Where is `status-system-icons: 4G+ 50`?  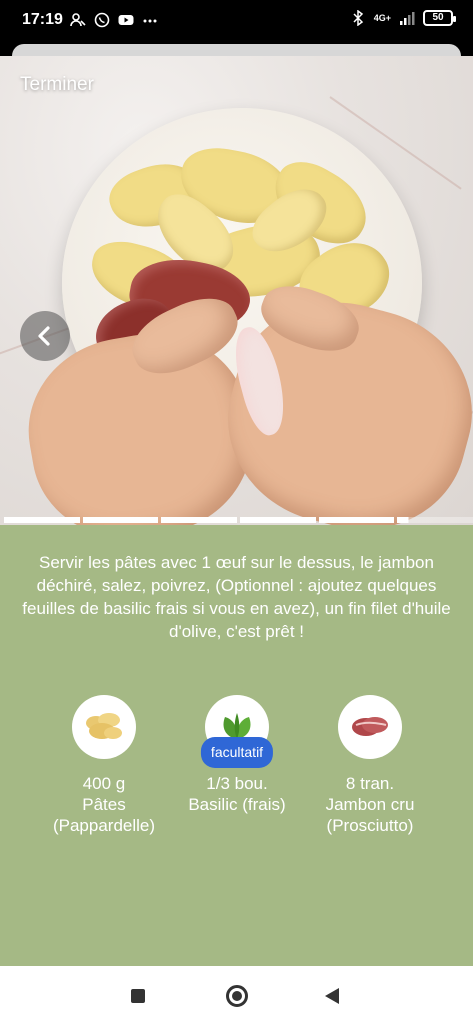
status-system-icons: 4G+ 50 is located at coordinates (403, 18).